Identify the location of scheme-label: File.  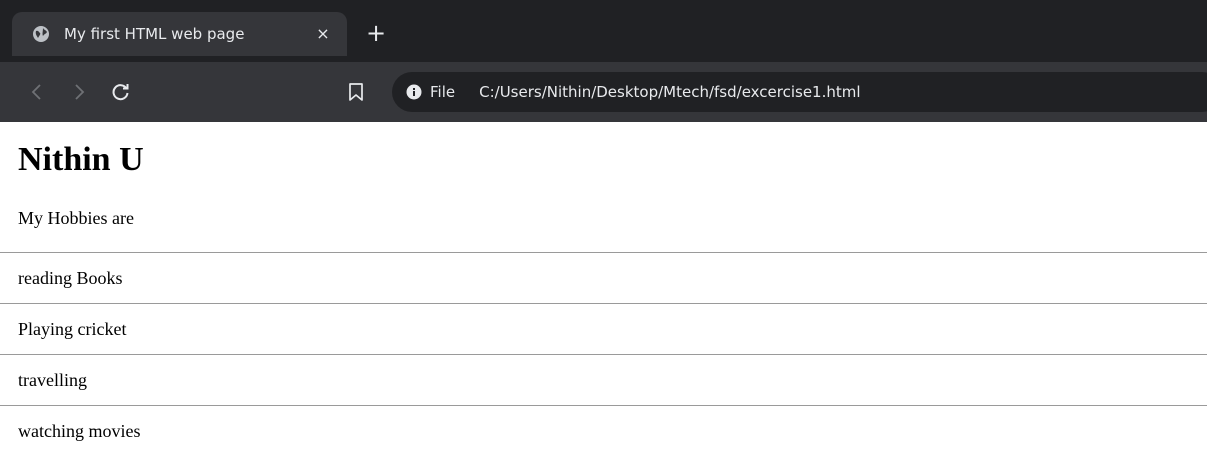
(442, 92).